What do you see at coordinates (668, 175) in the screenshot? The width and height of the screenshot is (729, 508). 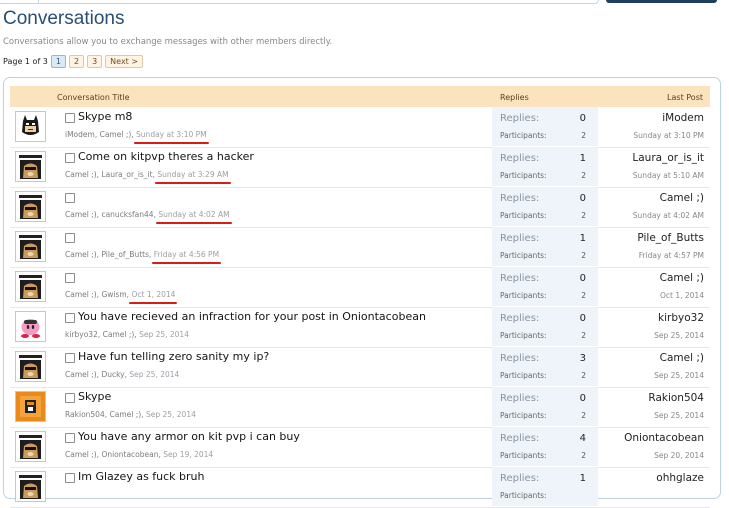 I see `last-post-date-link: Sunday at 5:10 AM` at bounding box center [668, 175].